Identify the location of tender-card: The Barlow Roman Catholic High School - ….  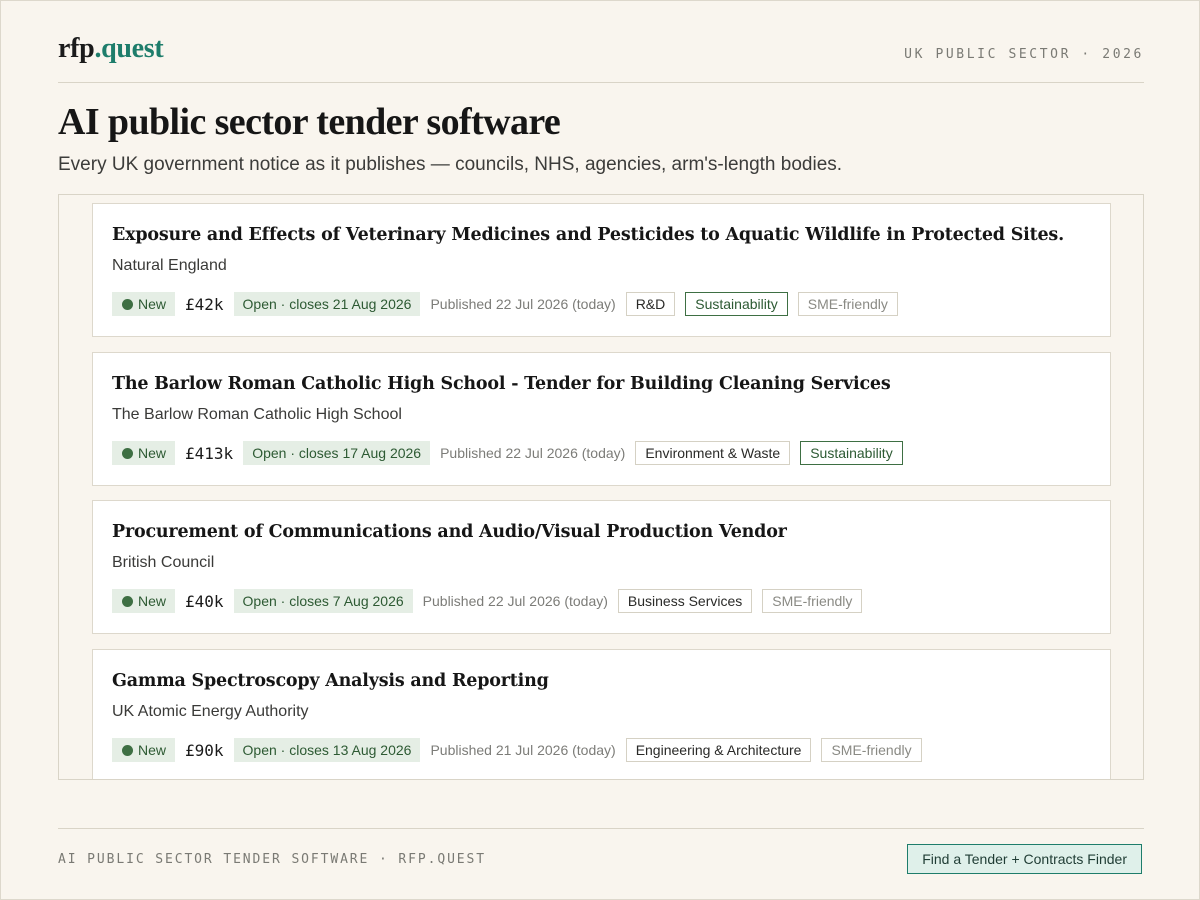
(601, 419).